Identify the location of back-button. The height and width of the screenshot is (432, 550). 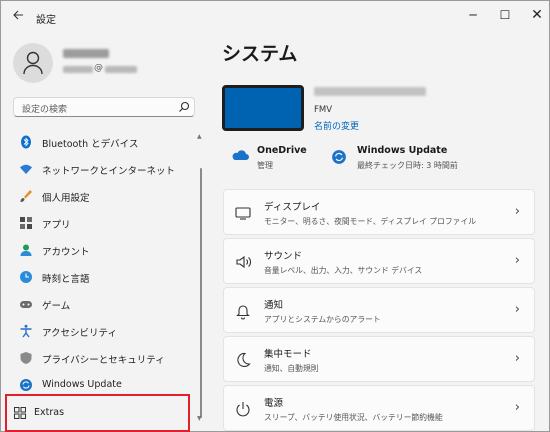
(18, 18).